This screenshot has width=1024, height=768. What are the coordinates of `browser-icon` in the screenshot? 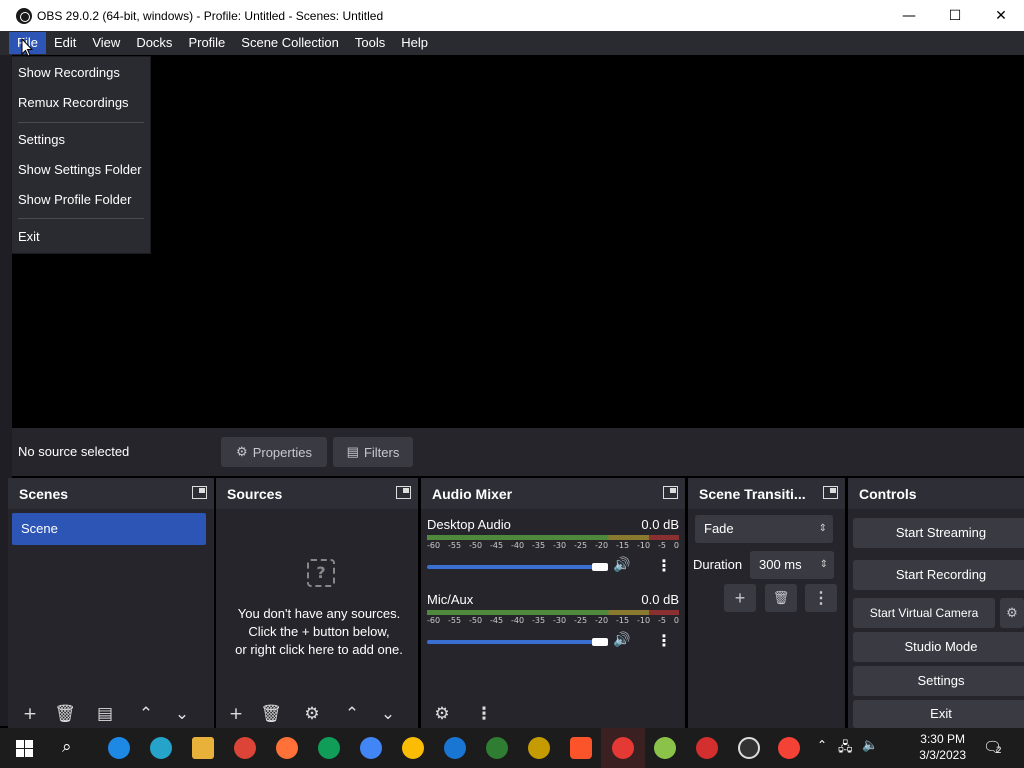 It's located at (789, 748).